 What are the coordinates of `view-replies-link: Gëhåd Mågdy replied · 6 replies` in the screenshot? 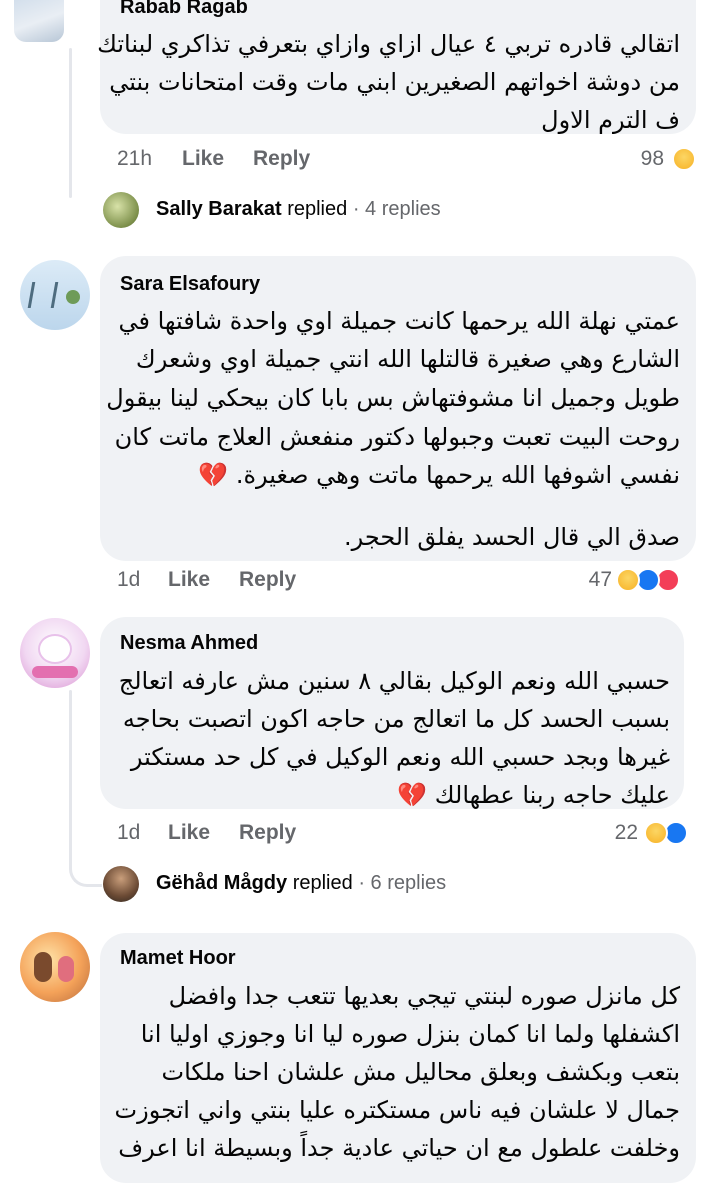 It's located at (301, 883).